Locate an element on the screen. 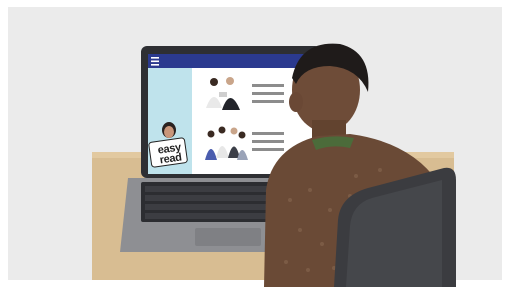 This screenshot has width=510, height=287. screen-header is located at coordinates (231, 61).